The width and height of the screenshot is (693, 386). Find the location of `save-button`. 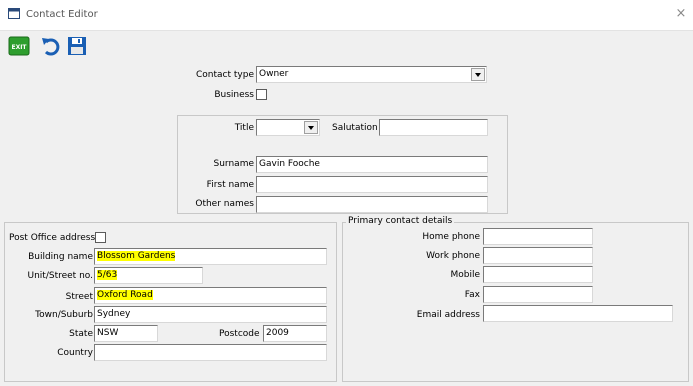

save-button is located at coordinates (77, 46).